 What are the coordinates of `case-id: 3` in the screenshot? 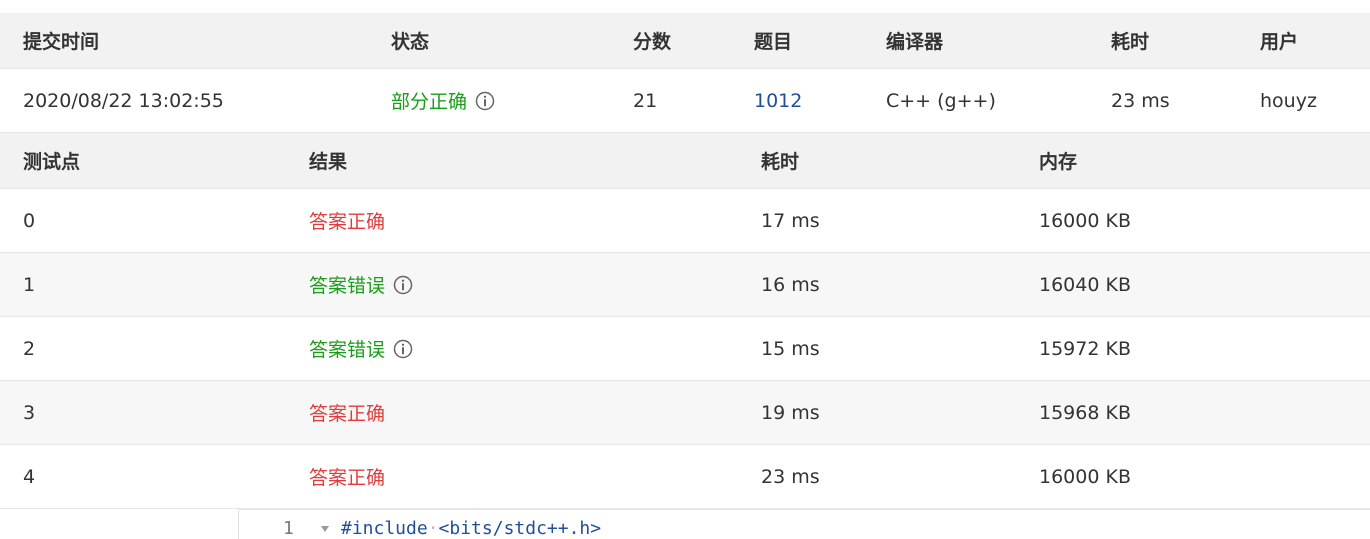 It's located at (29, 412).